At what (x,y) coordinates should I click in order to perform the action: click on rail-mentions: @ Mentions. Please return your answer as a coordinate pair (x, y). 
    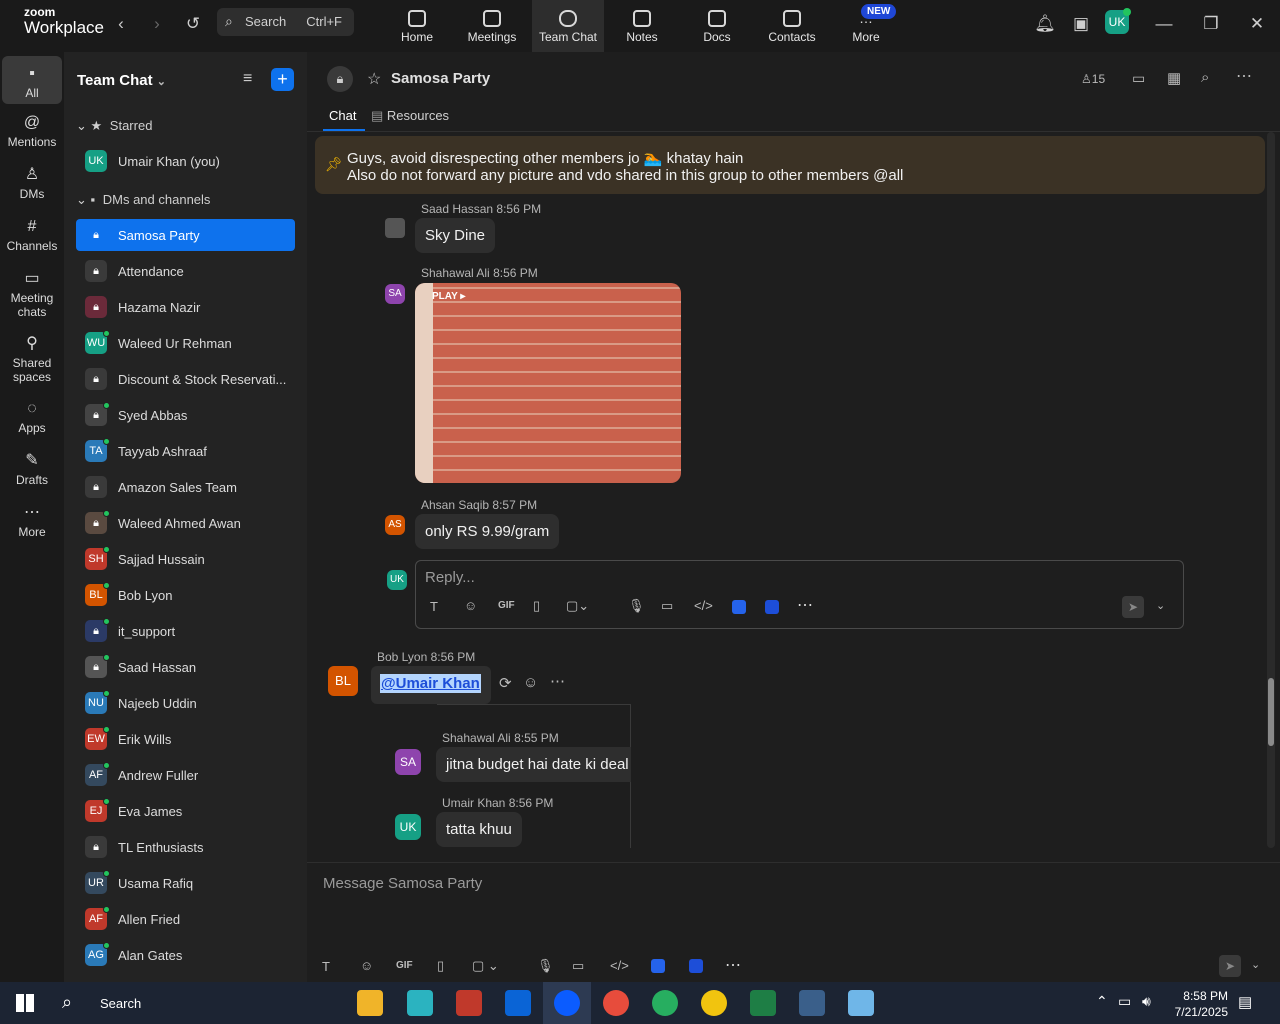
    Looking at the image, I should click on (32, 131).